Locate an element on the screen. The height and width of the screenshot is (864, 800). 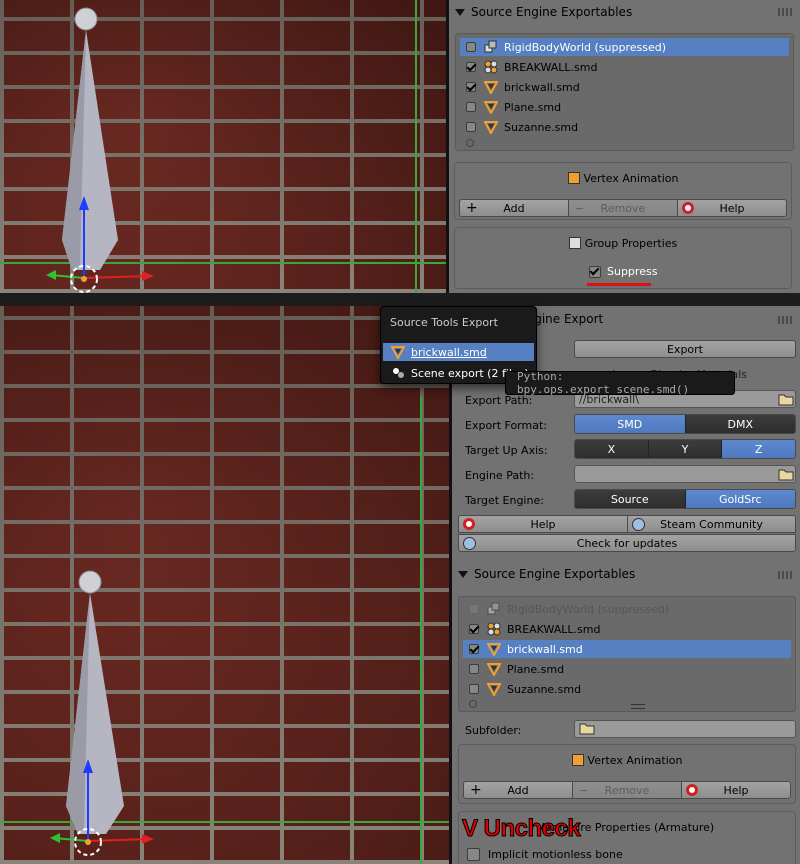
check-updates-button: Check for updates is located at coordinates (627, 543).